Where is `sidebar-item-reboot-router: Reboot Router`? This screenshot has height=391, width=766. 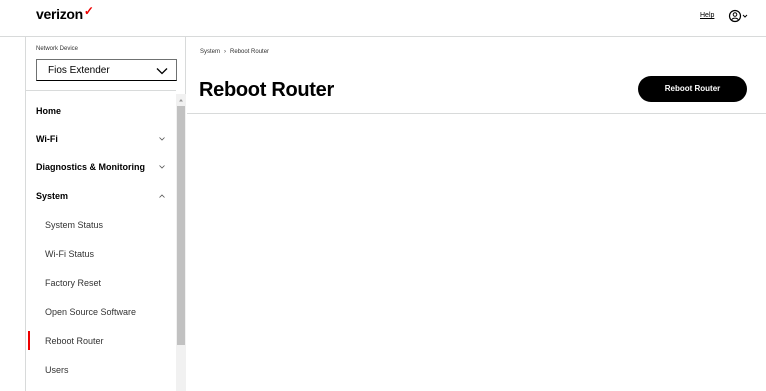 sidebar-item-reboot-router: Reboot Router is located at coordinates (101, 342).